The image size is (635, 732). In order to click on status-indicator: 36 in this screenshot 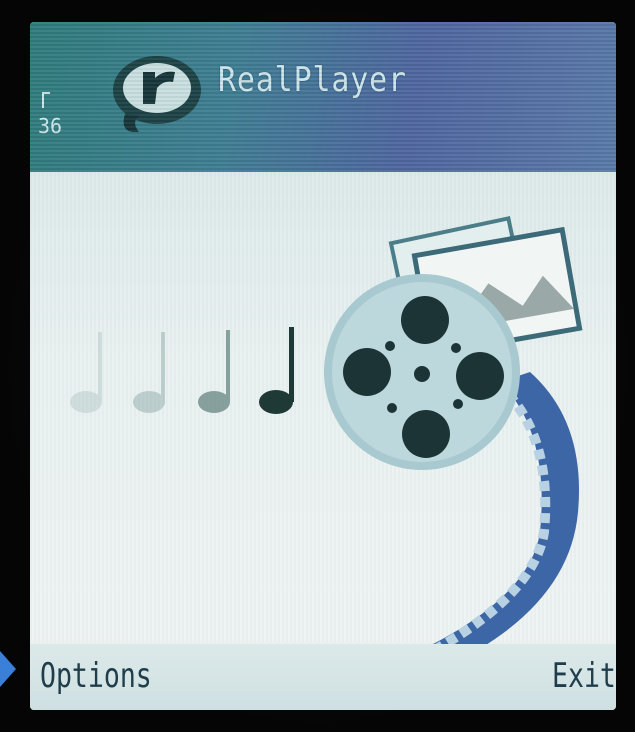, I will do `click(50, 126)`.